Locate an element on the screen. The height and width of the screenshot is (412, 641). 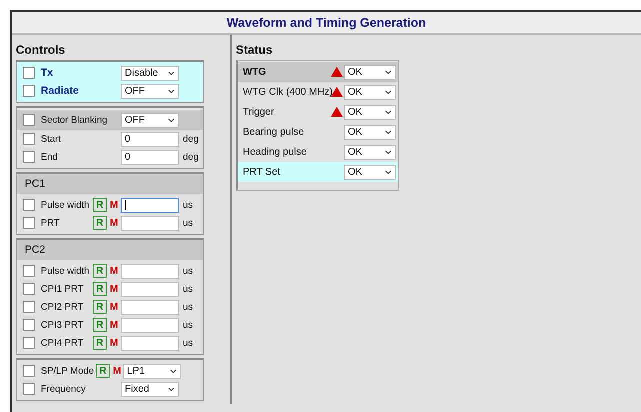
status-label: WTG is located at coordinates (255, 72).